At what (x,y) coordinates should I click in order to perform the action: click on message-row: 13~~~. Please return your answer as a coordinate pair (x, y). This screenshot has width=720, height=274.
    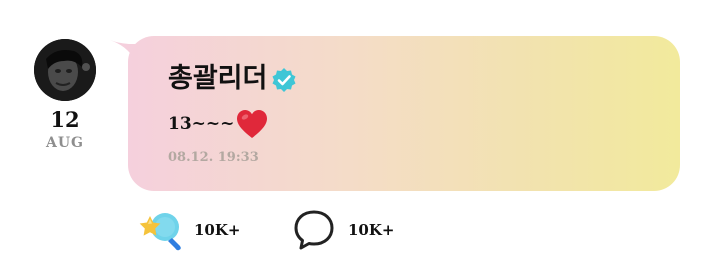
    Looking at the image, I should click on (218, 124).